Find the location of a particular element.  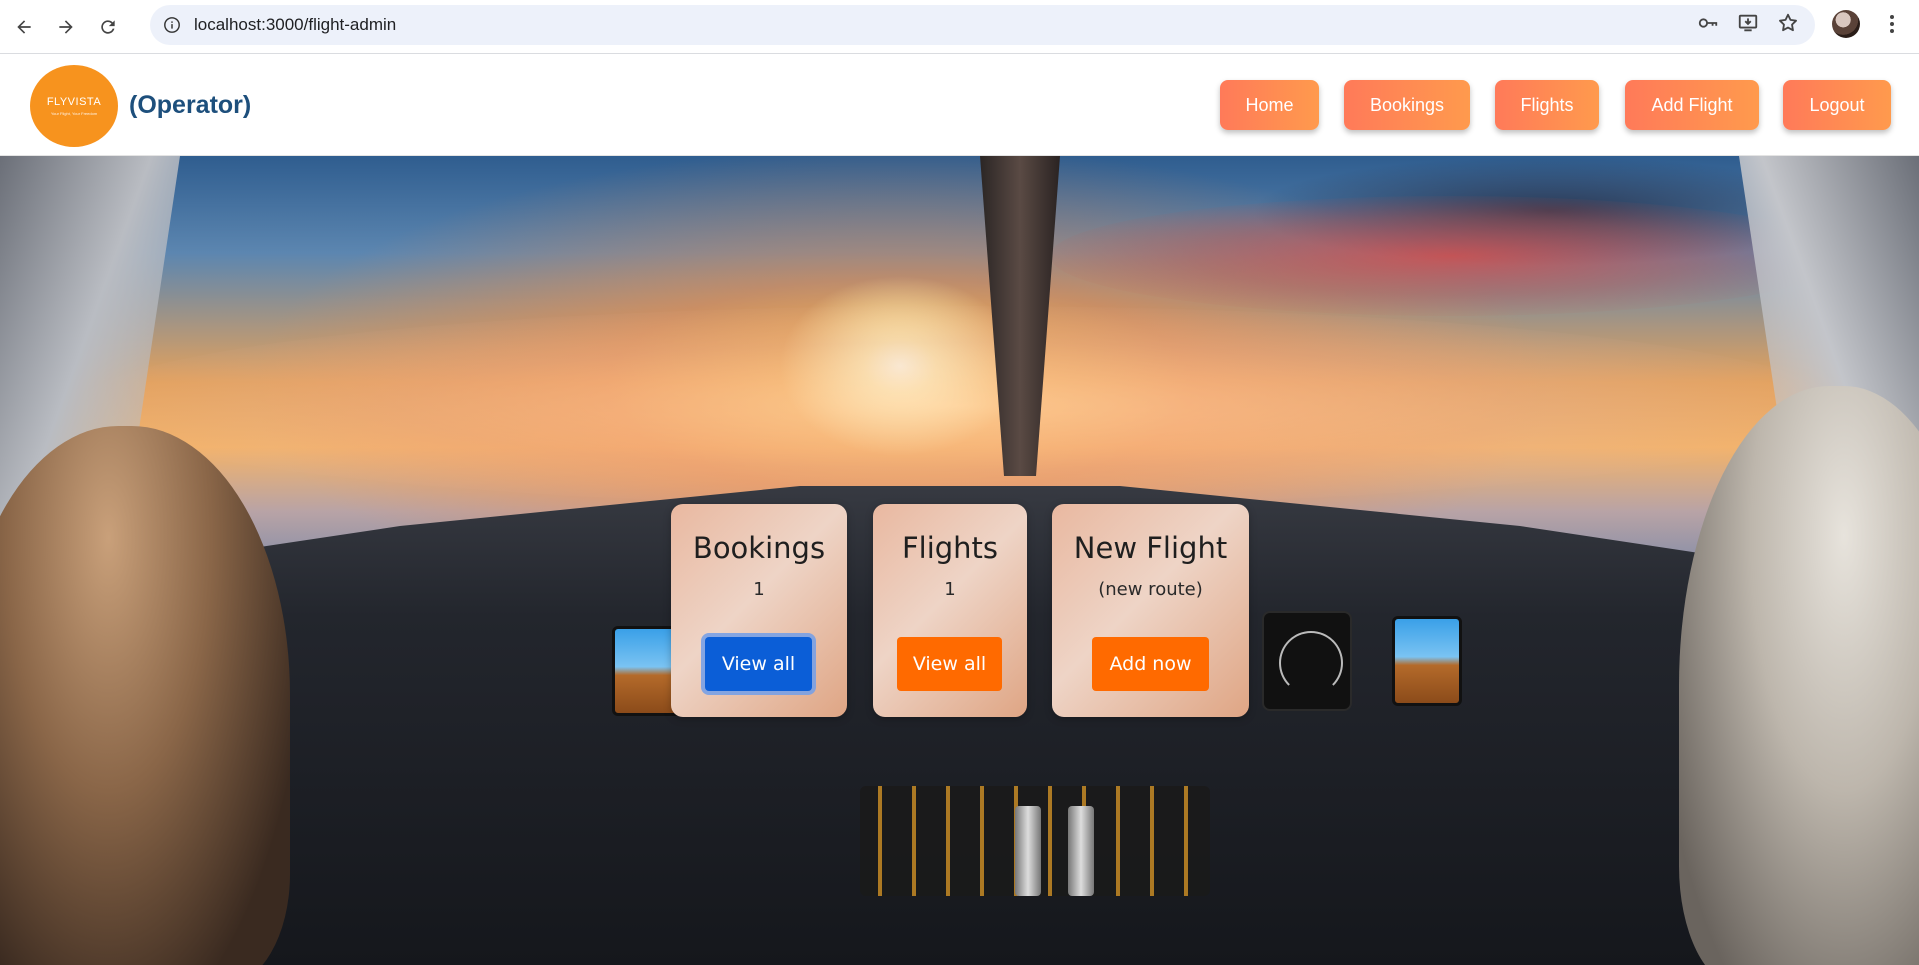

pilot-seat-right is located at coordinates (1799, 675).